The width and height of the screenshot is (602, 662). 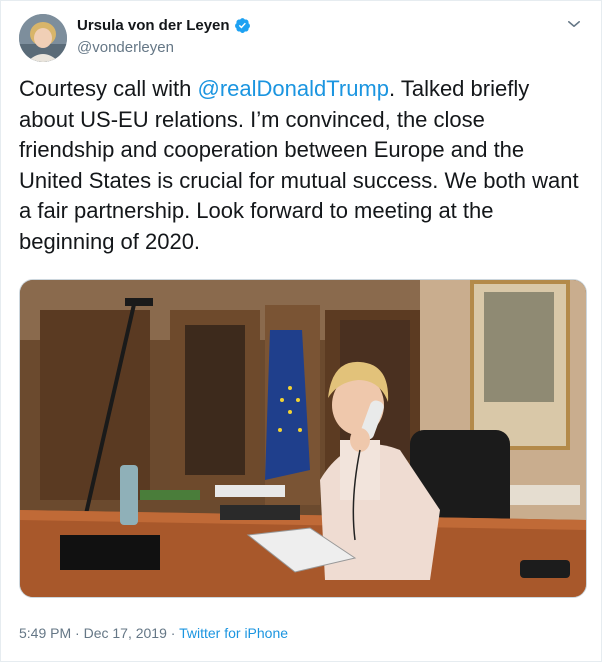 I want to click on tweet-date: Dec 17, 2019, so click(x=125, y=633).